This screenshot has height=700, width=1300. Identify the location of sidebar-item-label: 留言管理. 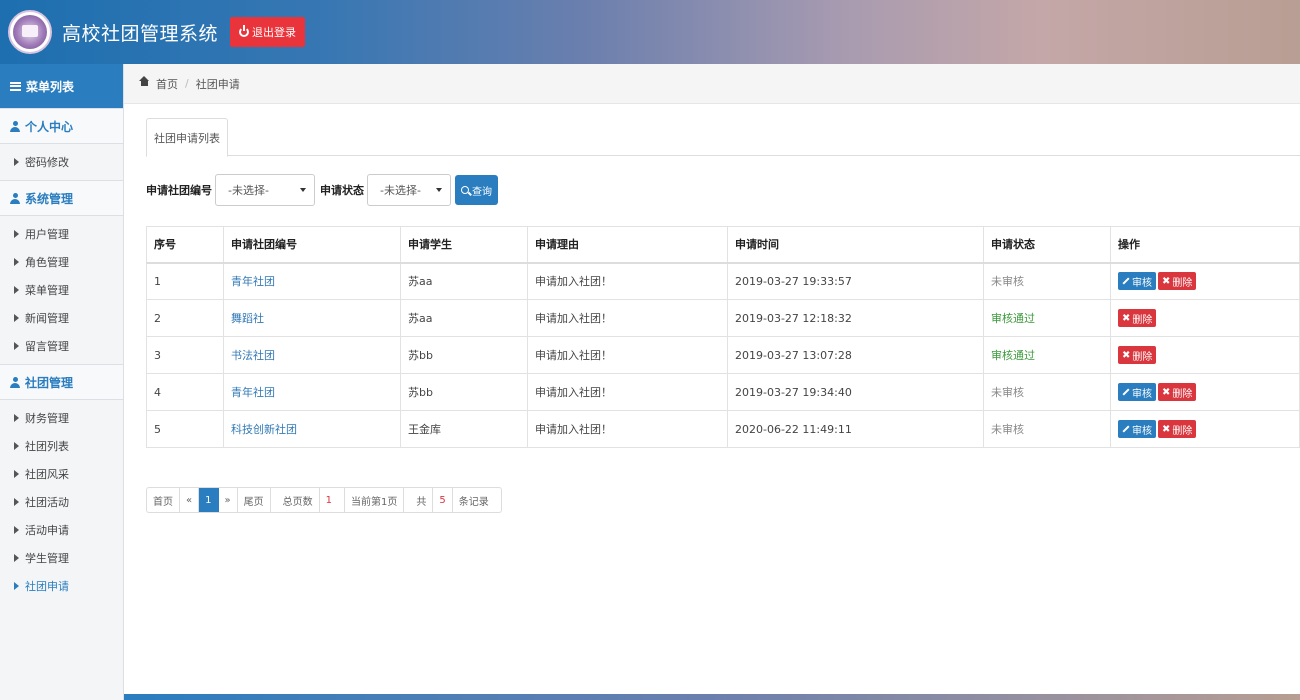
(47, 346).